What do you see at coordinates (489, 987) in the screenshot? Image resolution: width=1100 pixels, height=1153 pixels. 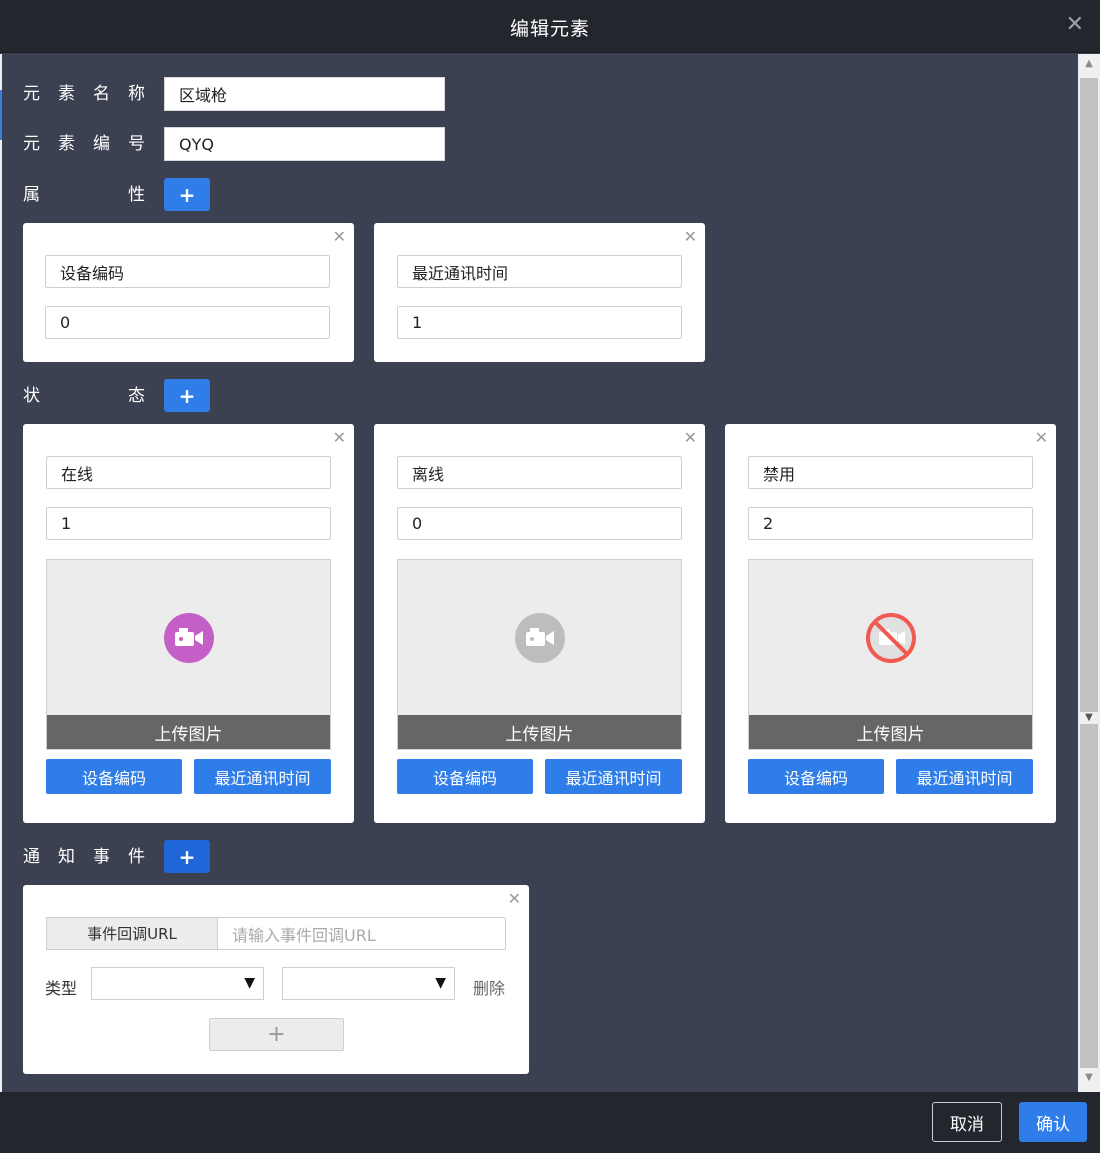 I see `delete-link: 删除` at bounding box center [489, 987].